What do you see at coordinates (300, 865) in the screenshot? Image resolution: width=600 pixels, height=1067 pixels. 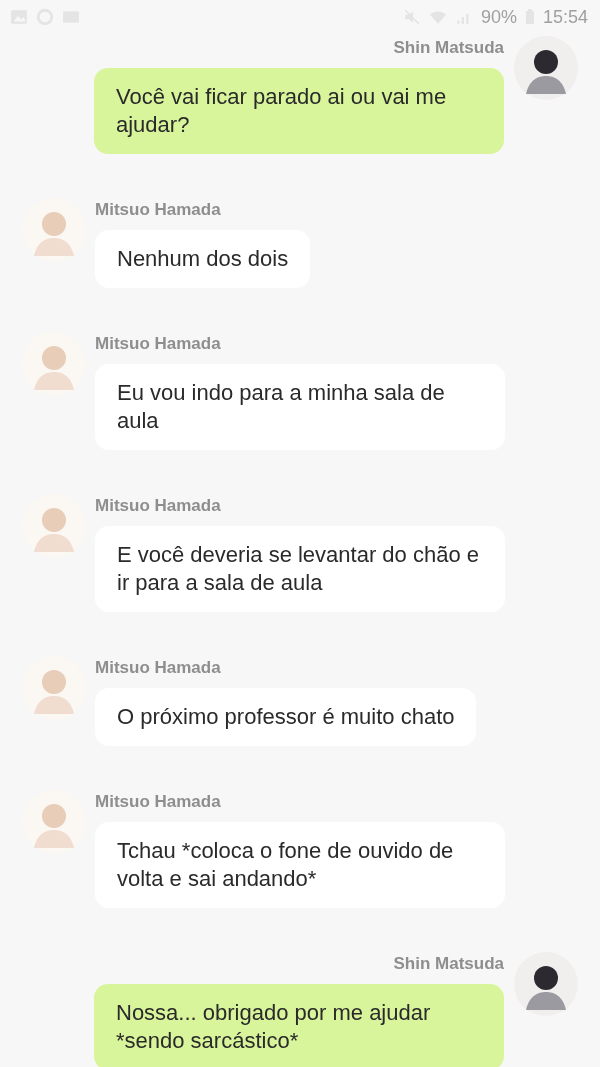 I see `message-bubble: Tchau *coloca o fone de ouvido de volta e sai andando*` at bounding box center [300, 865].